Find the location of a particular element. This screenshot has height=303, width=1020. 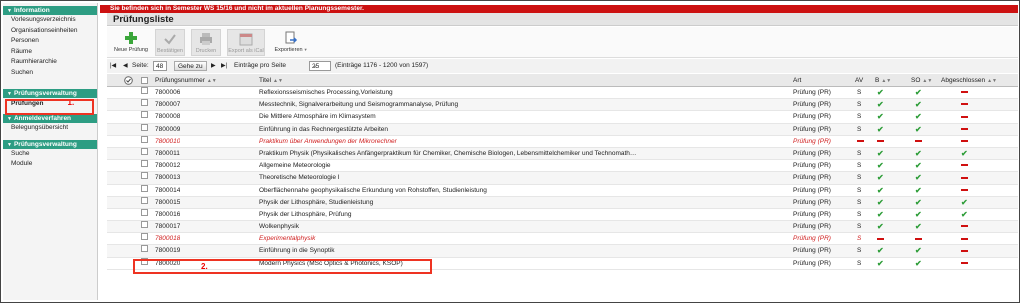

sidebar-item-organisationseinheiten: Organisationseinheiten is located at coordinates (50, 31).